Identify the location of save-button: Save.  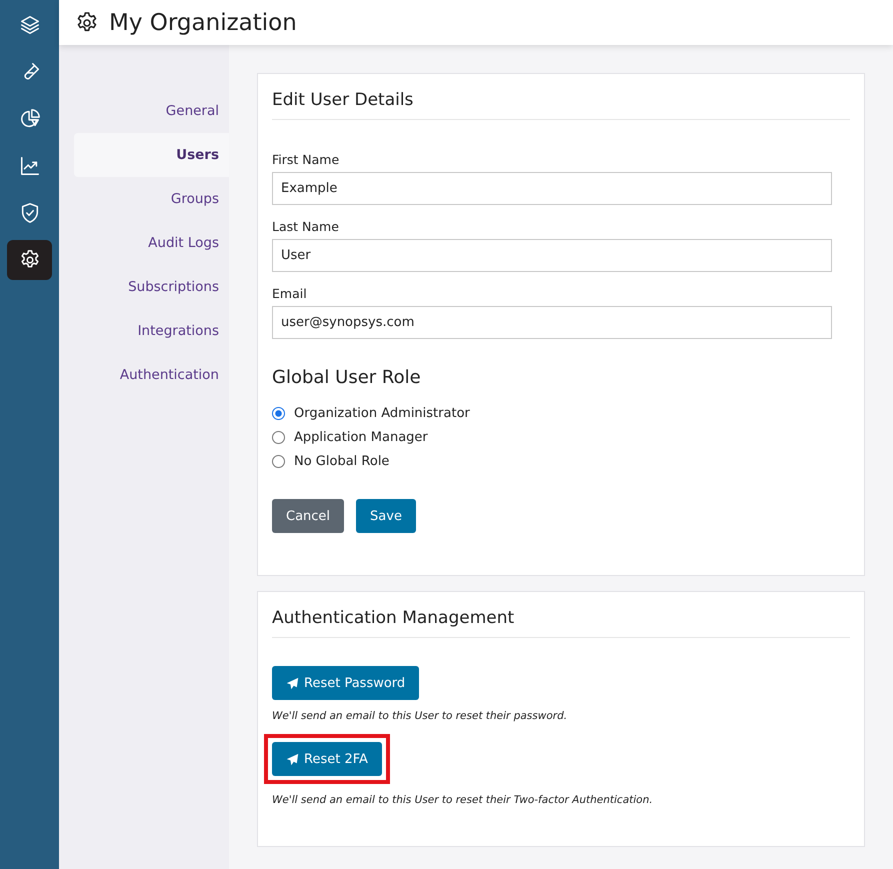
(386, 516).